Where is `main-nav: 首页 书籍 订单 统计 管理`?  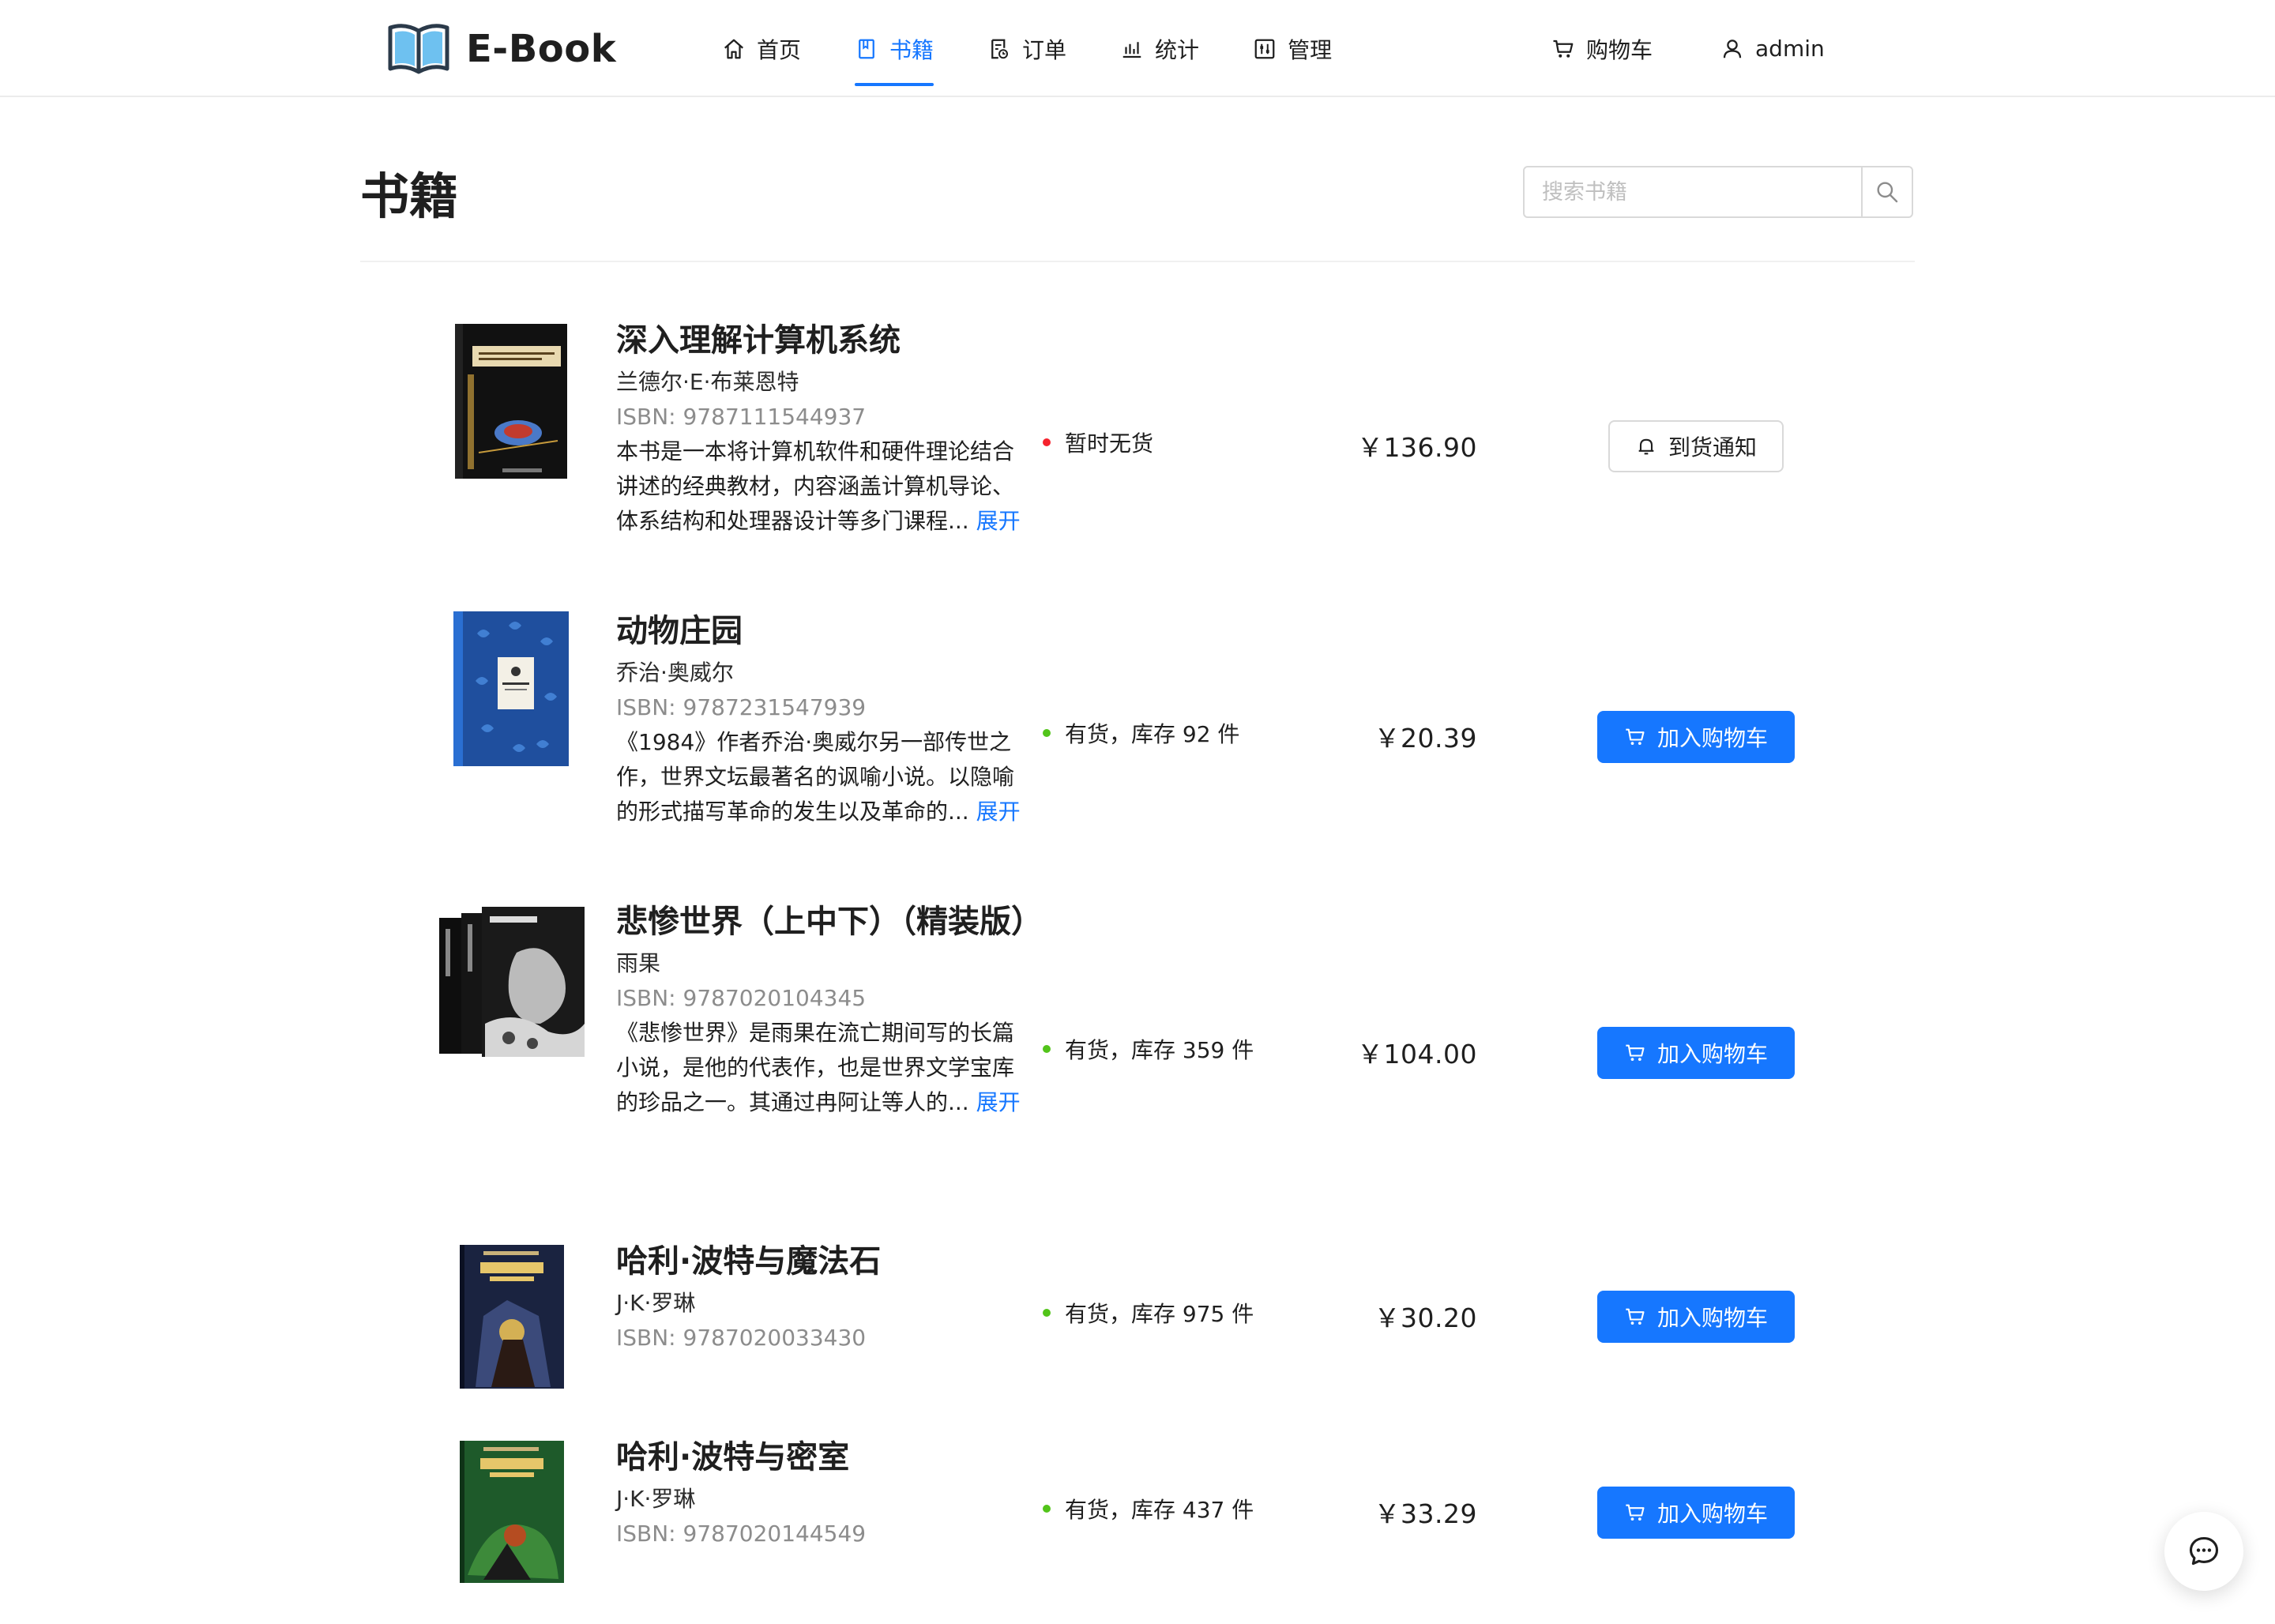 main-nav: 首页 书籍 订单 统计 管理 is located at coordinates (1035, 48).